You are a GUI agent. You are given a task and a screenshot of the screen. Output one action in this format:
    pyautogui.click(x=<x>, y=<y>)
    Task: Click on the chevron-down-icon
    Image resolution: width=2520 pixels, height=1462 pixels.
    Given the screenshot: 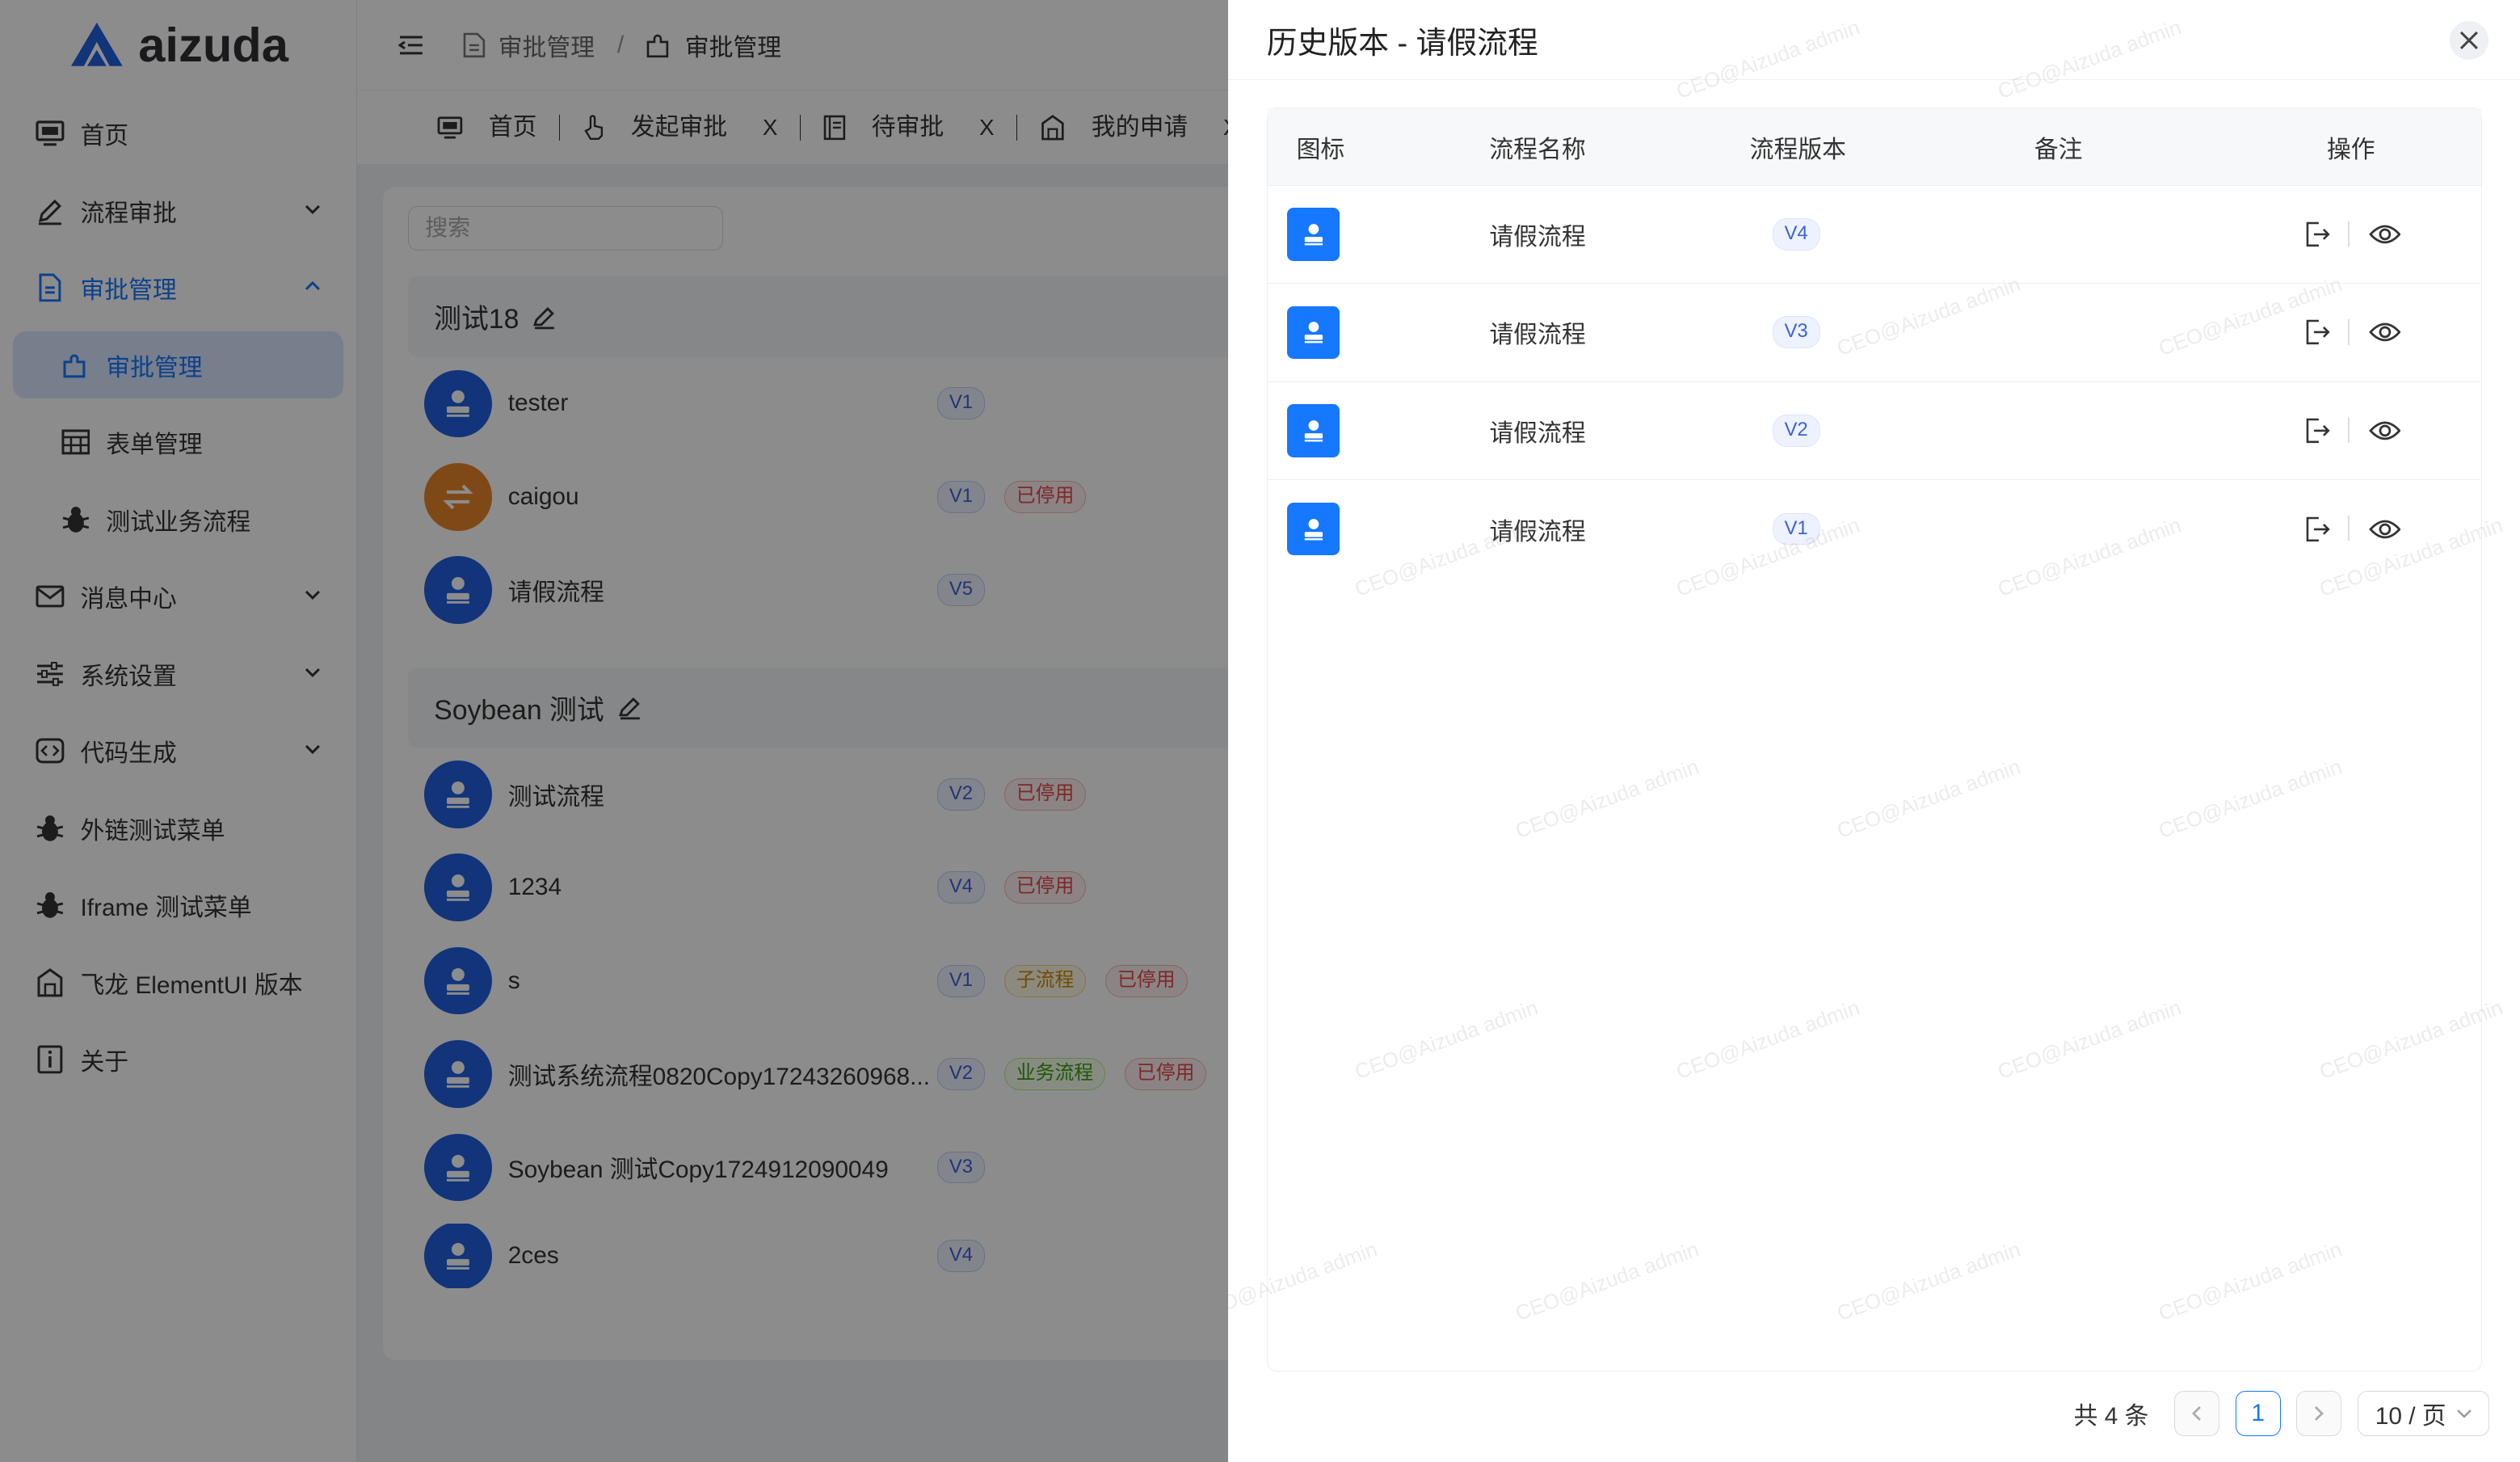 What is the action you would take?
    pyautogui.click(x=2464, y=1413)
    